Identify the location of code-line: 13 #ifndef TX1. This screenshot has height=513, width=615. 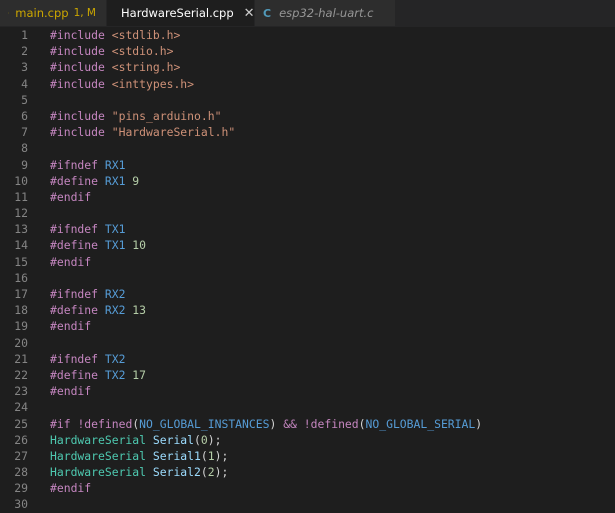
(307, 229).